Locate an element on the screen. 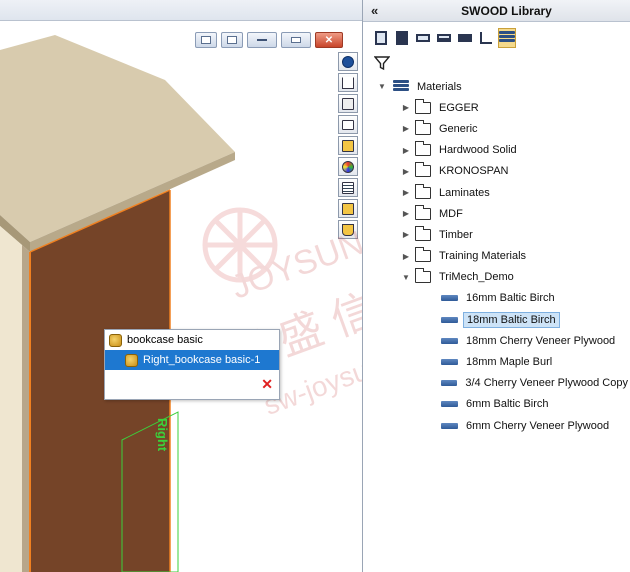 The image size is (630, 572). cube-icon is located at coordinates (348, 103).